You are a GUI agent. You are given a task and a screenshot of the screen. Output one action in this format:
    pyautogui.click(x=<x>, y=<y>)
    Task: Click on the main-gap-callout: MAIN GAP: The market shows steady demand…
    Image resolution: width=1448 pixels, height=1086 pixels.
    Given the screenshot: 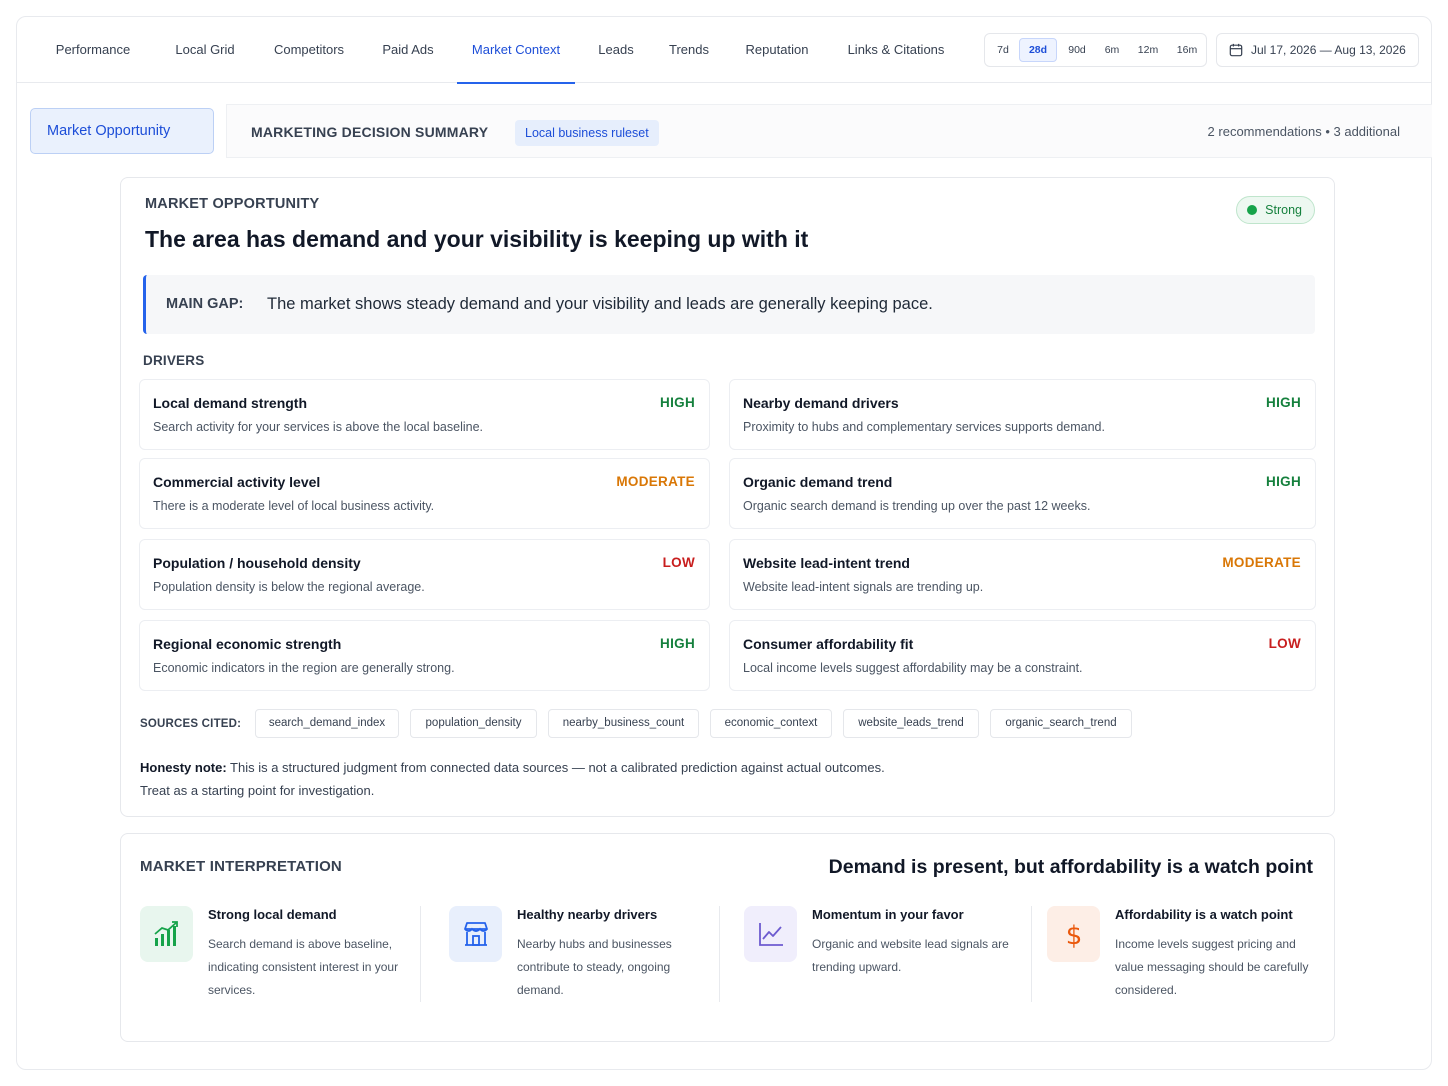 What is the action you would take?
    pyautogui.click(x=729, y=304)
    